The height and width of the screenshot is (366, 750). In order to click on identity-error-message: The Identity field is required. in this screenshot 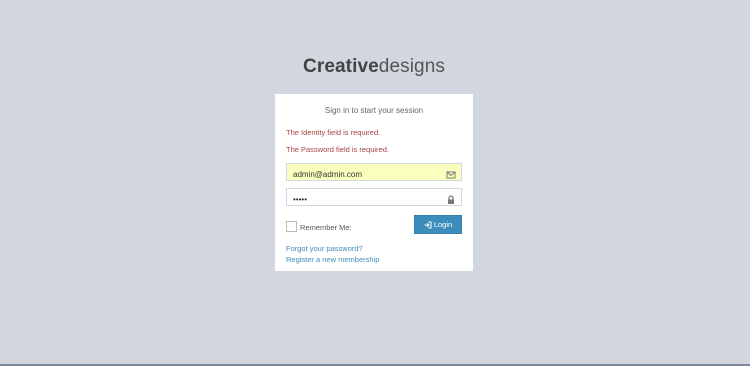, I will do `click(333, 132)`.